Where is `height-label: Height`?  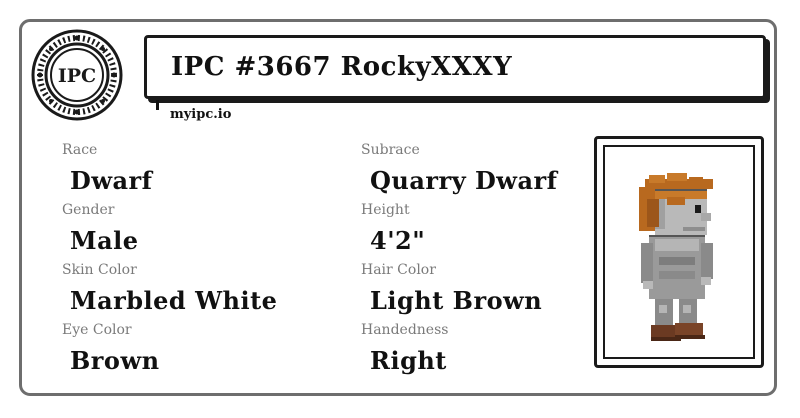 height-label: Height is located at coordinates (385, 210).